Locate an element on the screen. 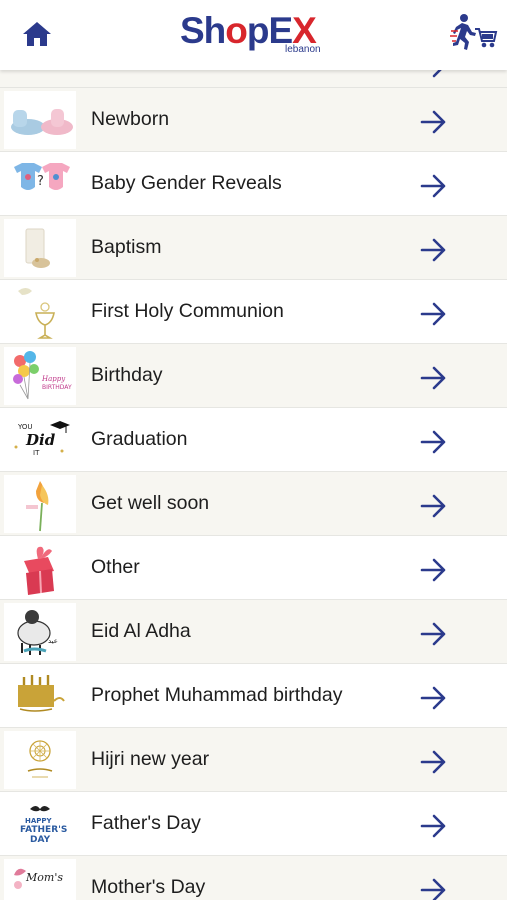 This screenshot has height=900, width=507. flower-icon is located at coordinates (40, 504).